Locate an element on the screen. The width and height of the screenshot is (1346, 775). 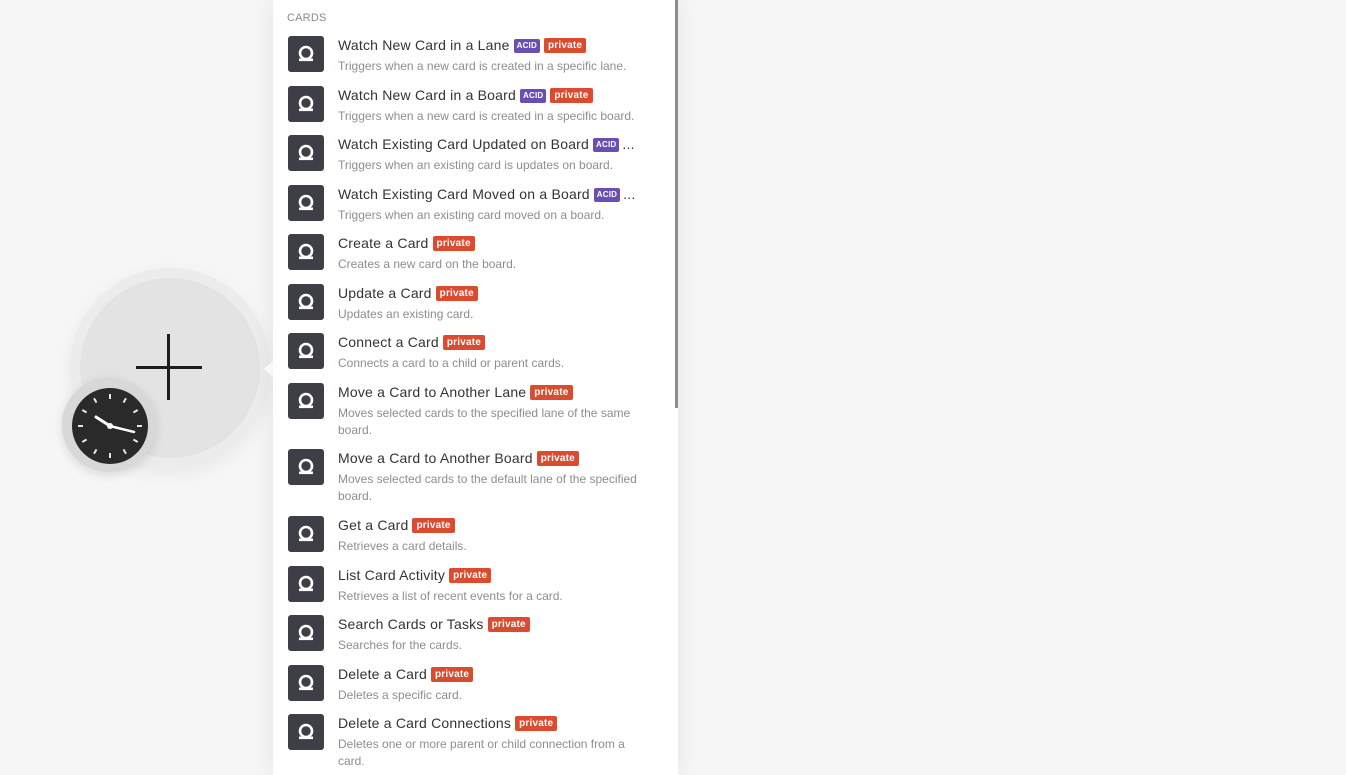
item-title: Move a Card to Another Lane is located at coordinates (432, 392).